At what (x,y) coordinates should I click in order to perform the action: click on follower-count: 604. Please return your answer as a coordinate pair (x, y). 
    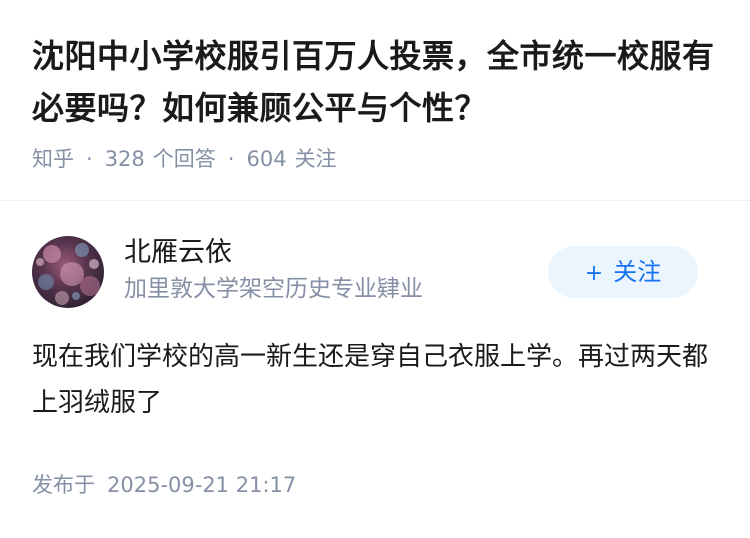
    Looking at the image, I should click on (266, 159).